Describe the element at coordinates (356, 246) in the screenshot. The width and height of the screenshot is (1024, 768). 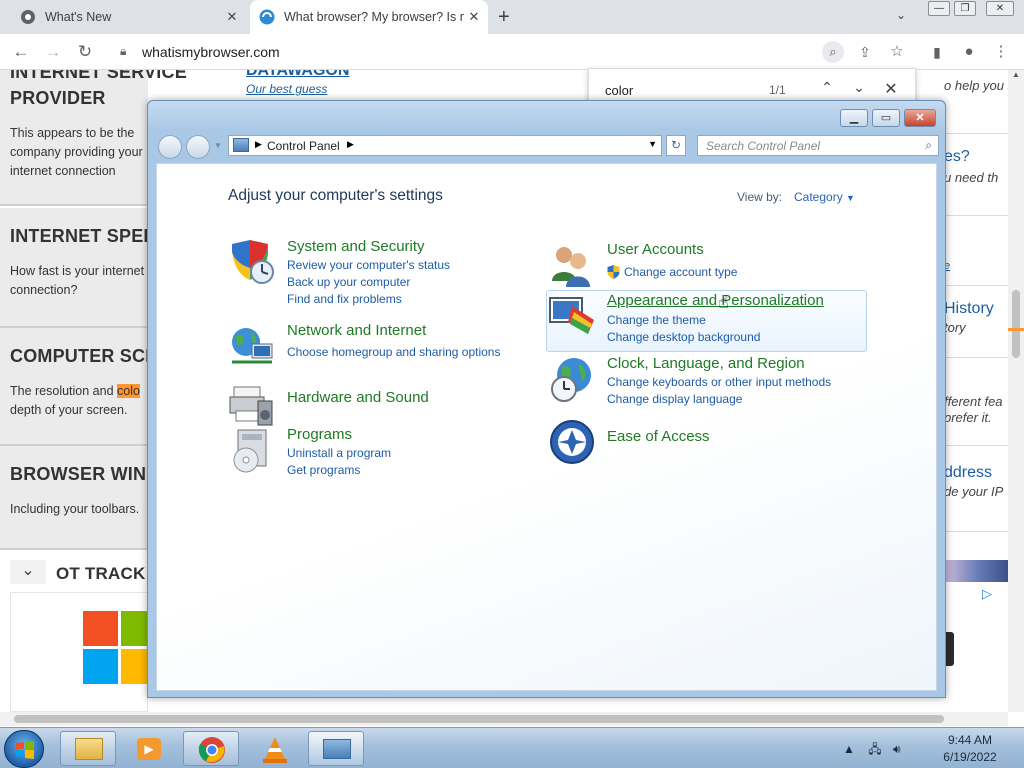
I see `category-title: System and Security` at that location.